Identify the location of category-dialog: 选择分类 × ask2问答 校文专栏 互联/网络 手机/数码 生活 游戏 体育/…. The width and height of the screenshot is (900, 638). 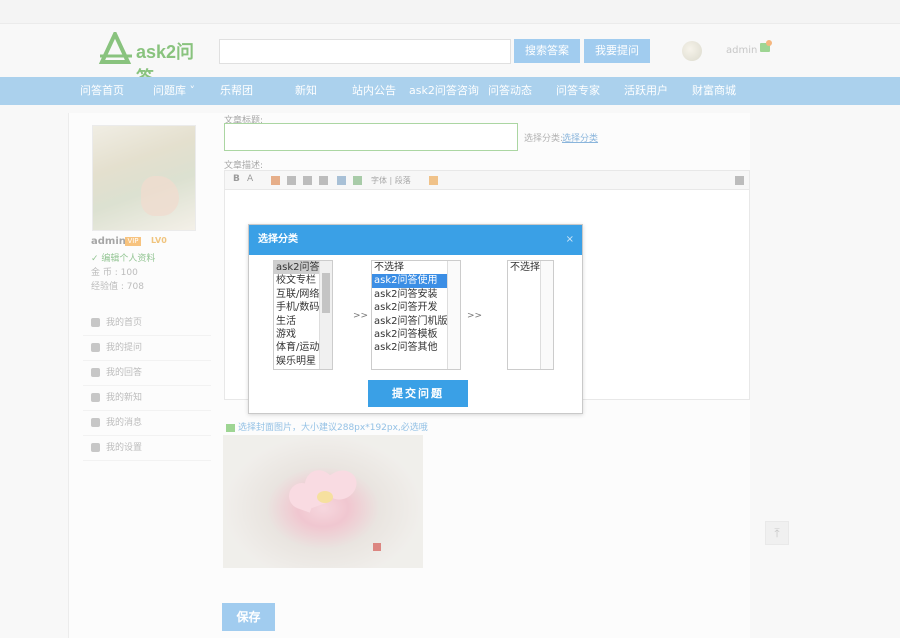
(415, 319).